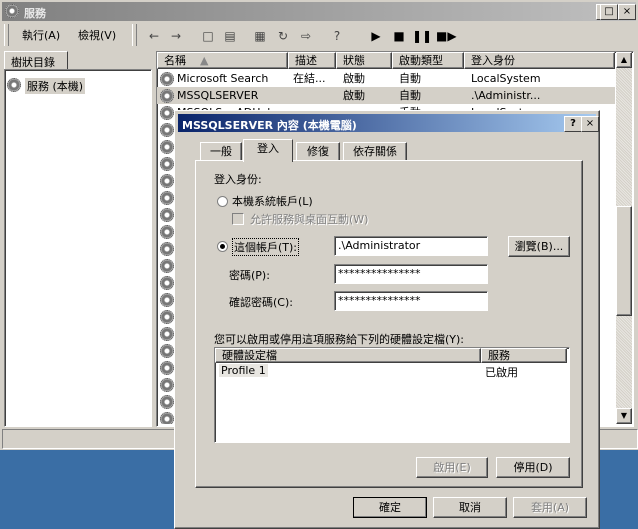  What do you see at coordinates (411, 246) in the screenshot?
I see `account-input: .\Administrator` at bounding box center [411, 246].